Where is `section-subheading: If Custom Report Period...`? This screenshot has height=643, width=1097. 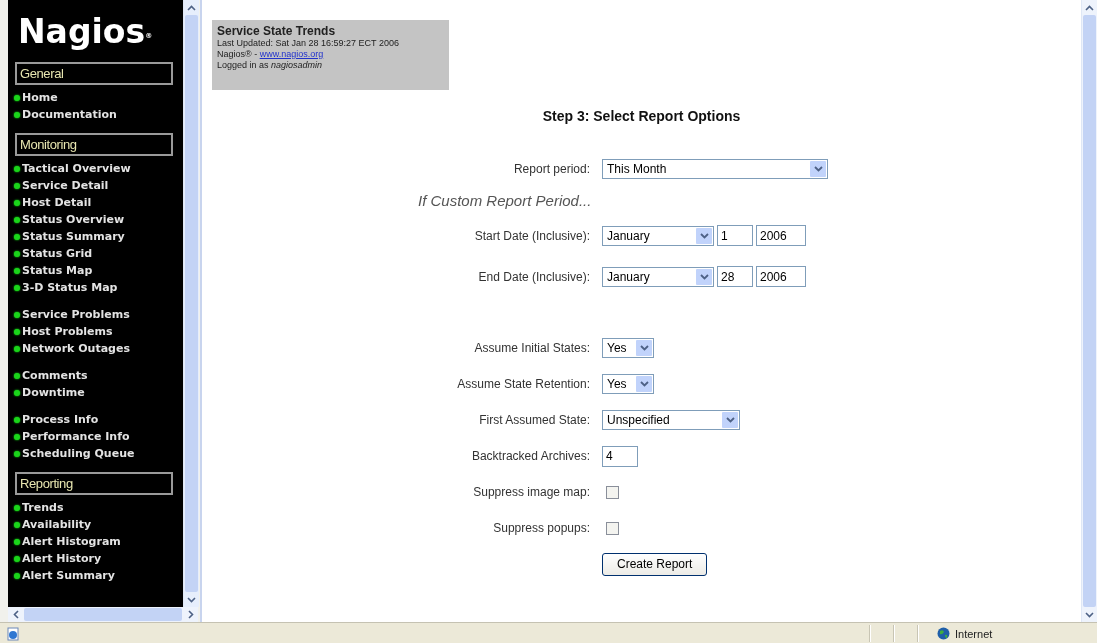 section-subheading: If Custom Report Period... is located at coordinates (505, 200).